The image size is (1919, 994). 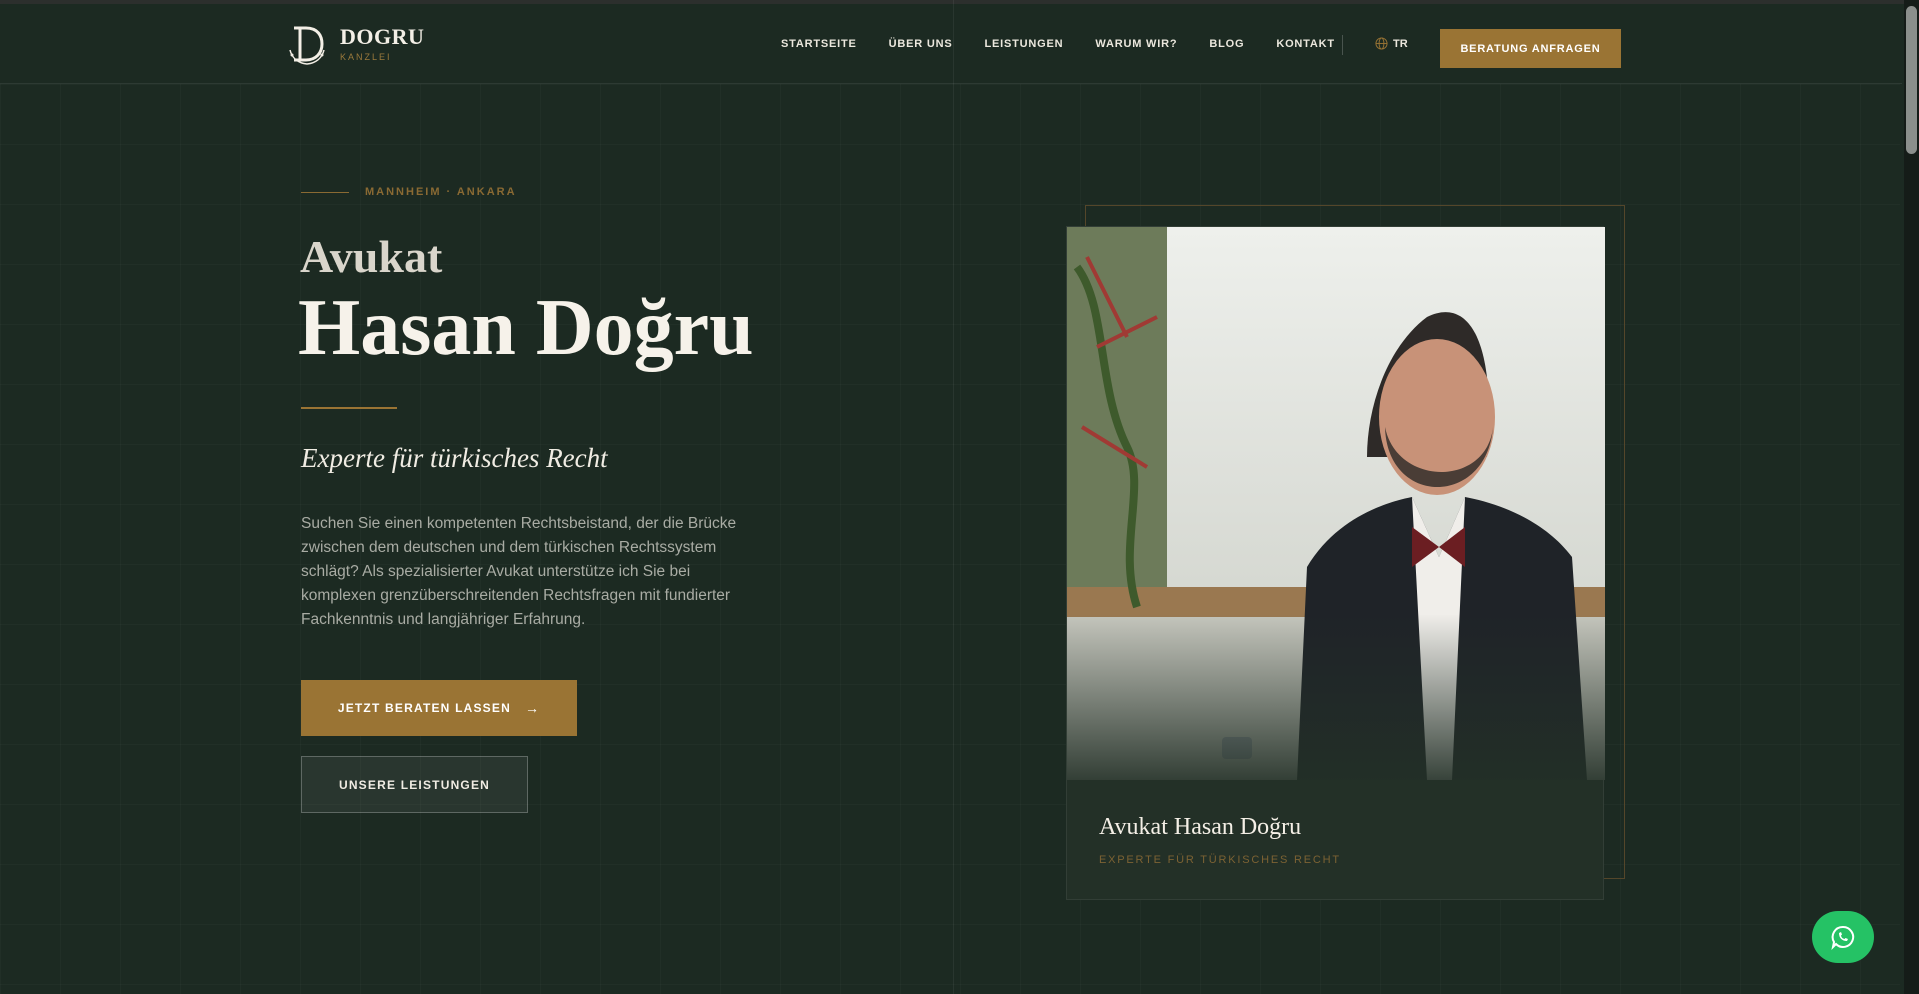 I want to click on globe-icon, so click(x=1381, y=43).